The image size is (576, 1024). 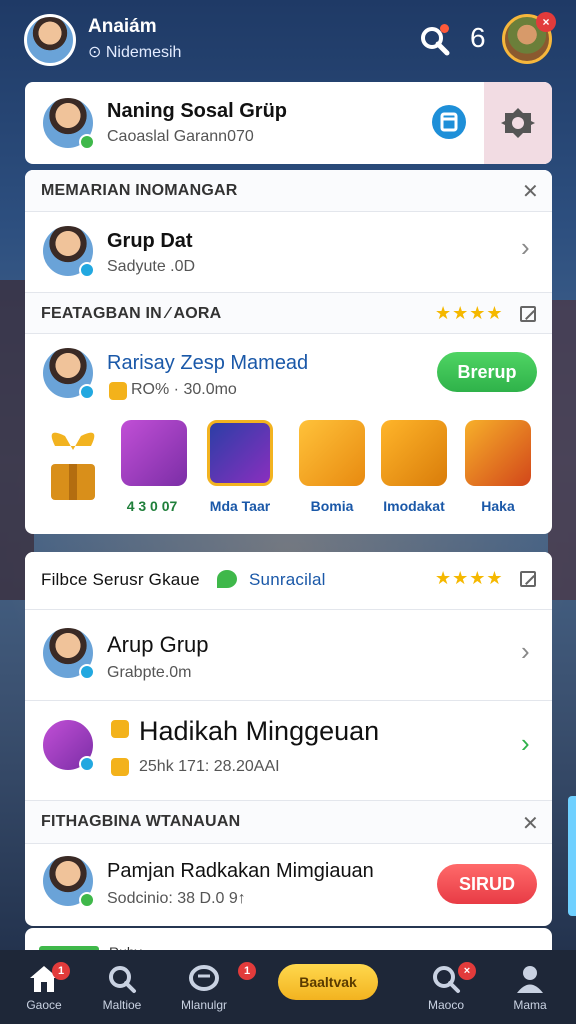 What do you see at coordinates (150, 241) in the screenshot?
I see `row-title: Grup Dat` at bounding box center [150, 241].